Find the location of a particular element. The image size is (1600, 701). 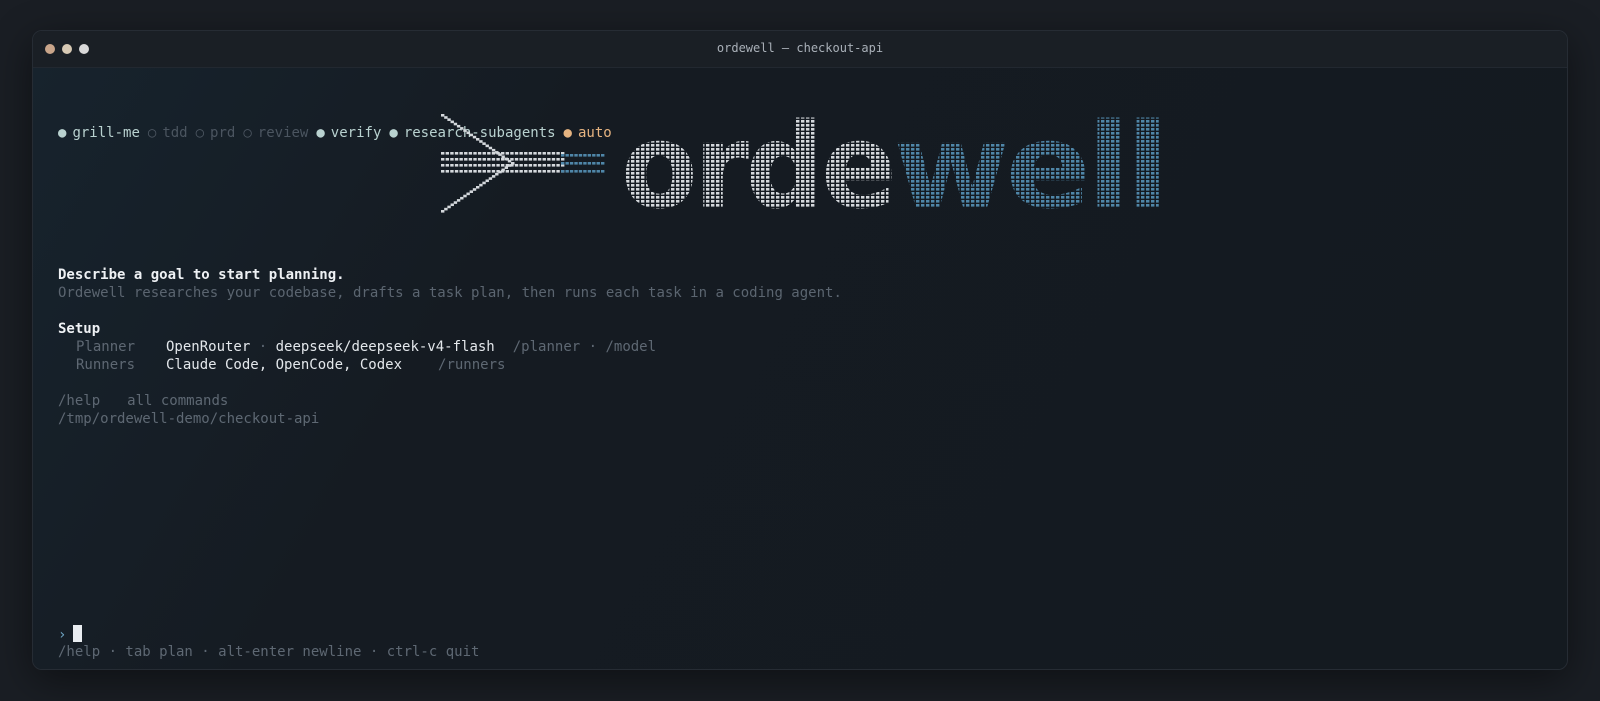

window-title: ordewell — checkout-api is located at coordinates (800, 48).